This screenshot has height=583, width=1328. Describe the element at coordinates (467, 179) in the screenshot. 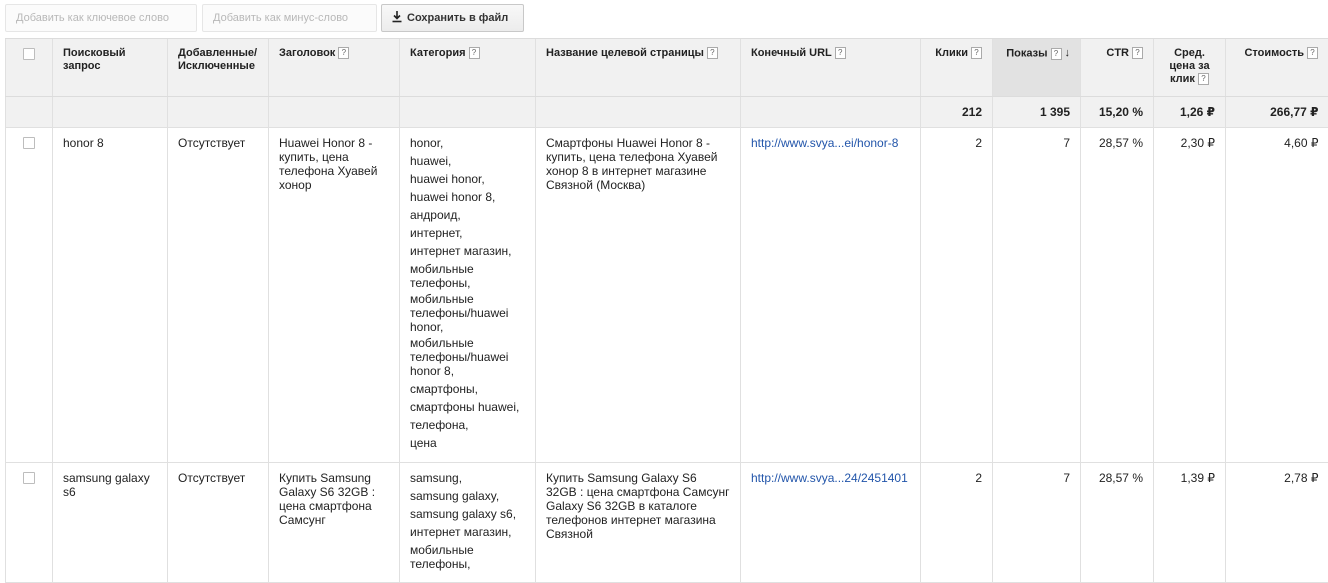

I see `category-item: huawei honor,` at that location.